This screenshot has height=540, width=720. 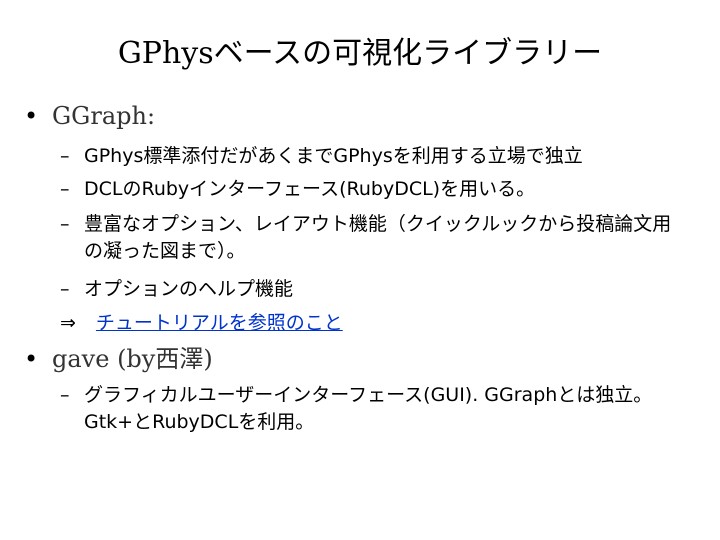 I want to click on tutorial-line: ⇒ チュートリアルを参照のこと, so click(x=201, y=323).